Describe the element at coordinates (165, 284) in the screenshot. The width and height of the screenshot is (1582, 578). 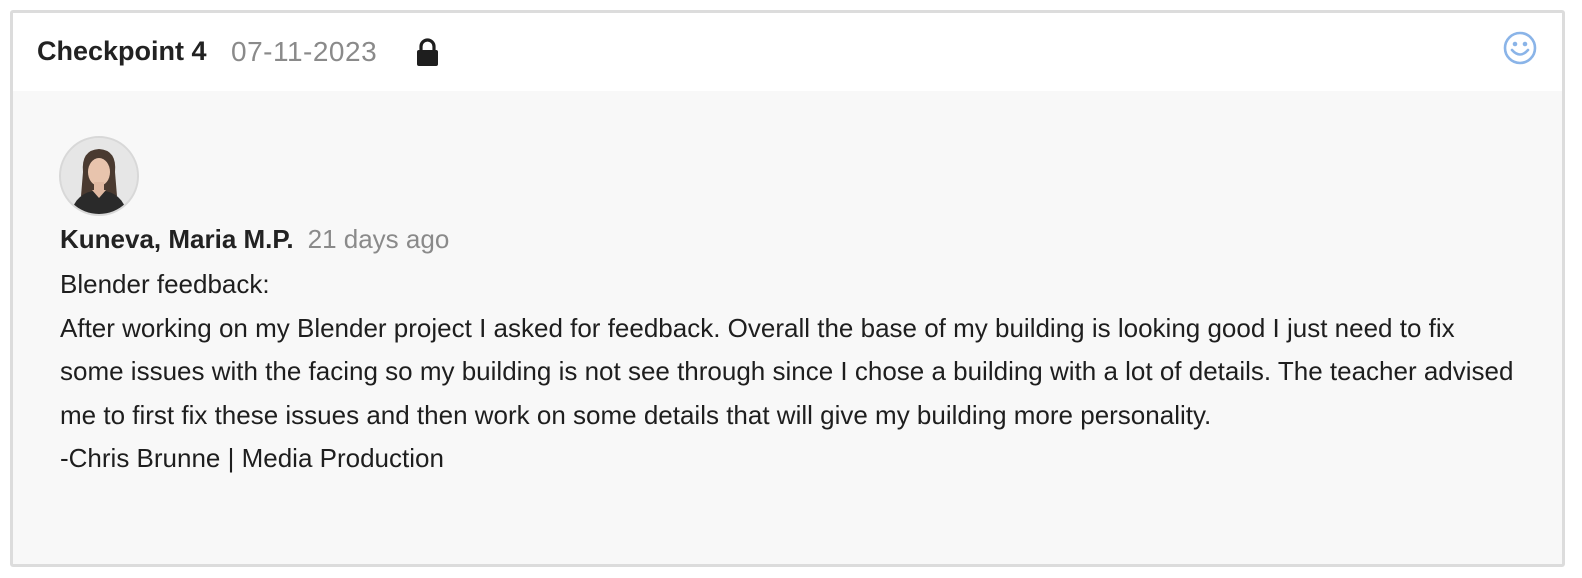
I see `comment-line: Blender feedback:` at that location.